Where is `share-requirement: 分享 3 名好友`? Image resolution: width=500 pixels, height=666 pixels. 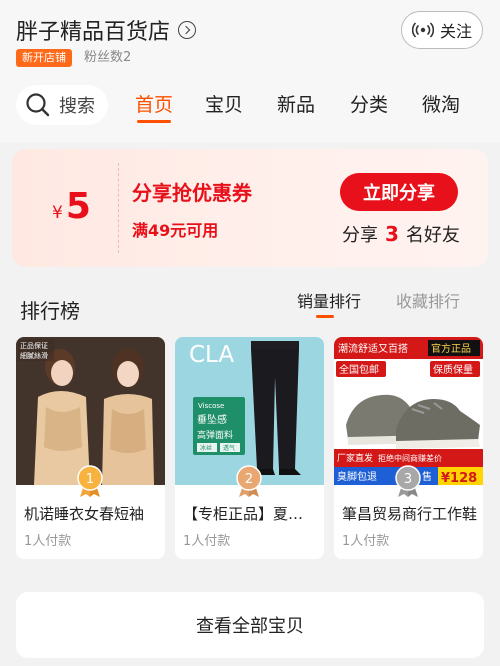
share-requirement: 分享 3 名好友 is located at coordinates (401, 234).